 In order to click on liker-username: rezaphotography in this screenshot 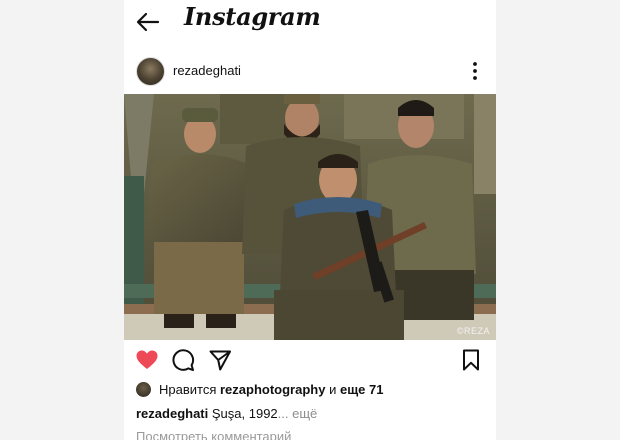, I will do `click(272, 389)`.